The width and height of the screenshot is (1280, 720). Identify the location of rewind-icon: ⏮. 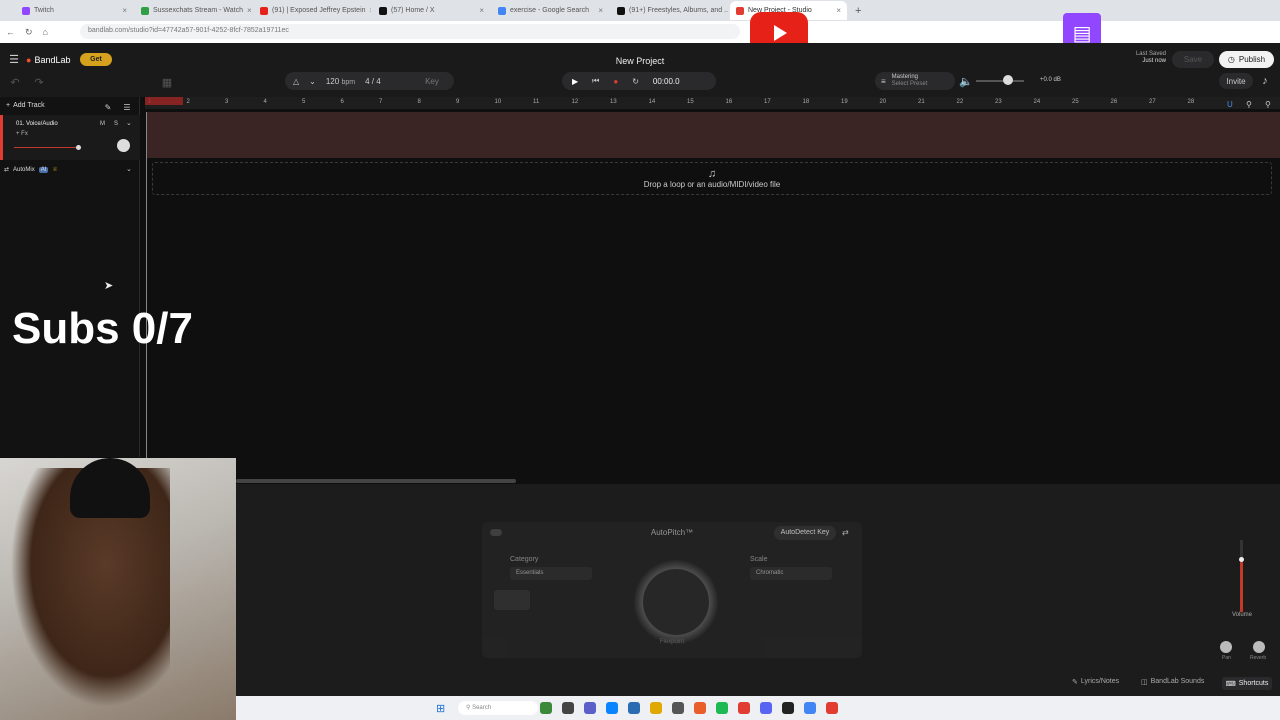
(595, 81).